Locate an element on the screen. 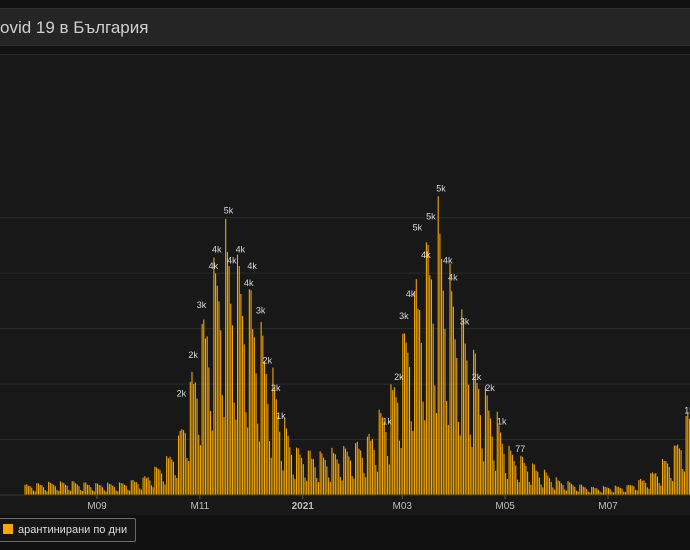 The width and height of the screenshot is (690, 550). data-label: 3k is located at coordinates (465, 322).